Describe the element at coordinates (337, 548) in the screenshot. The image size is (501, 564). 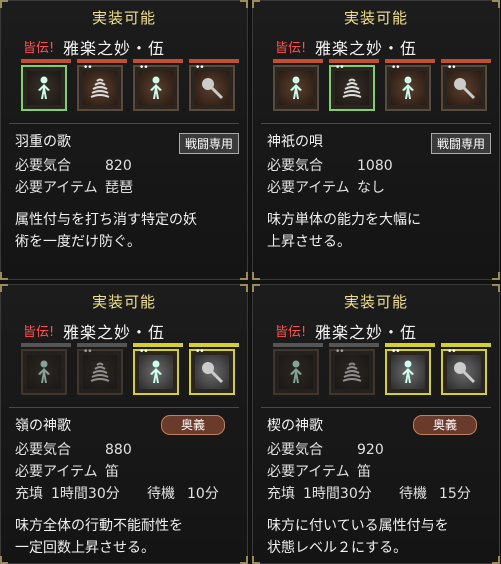
I see `description-line: 状態レベル２にする。` at that location.